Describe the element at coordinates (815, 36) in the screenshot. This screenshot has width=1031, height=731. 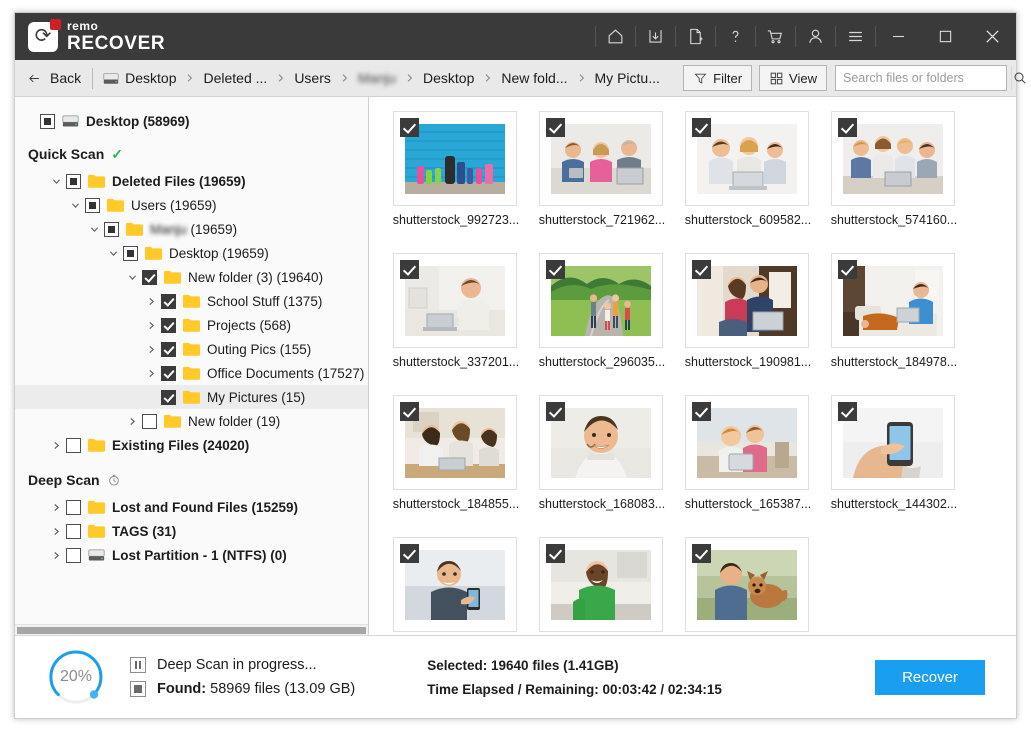
I see `user-icon` at that location.